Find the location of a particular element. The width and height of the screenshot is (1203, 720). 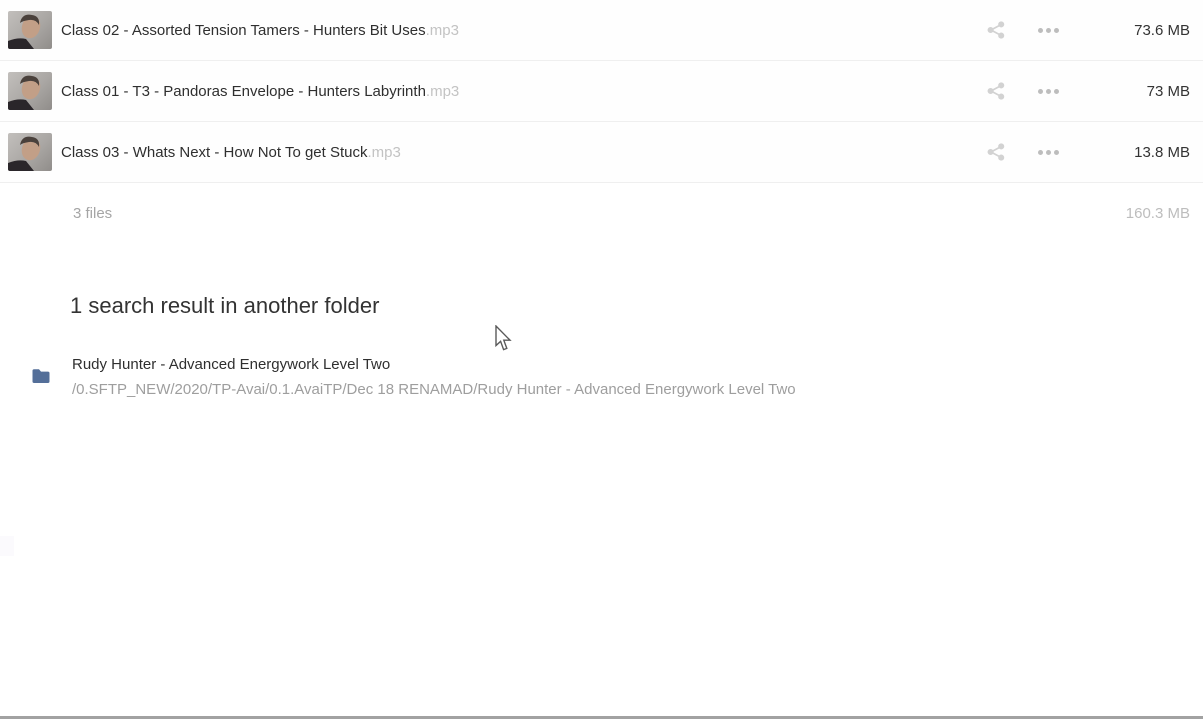

folder-icon is located at coordinates (41, 378).